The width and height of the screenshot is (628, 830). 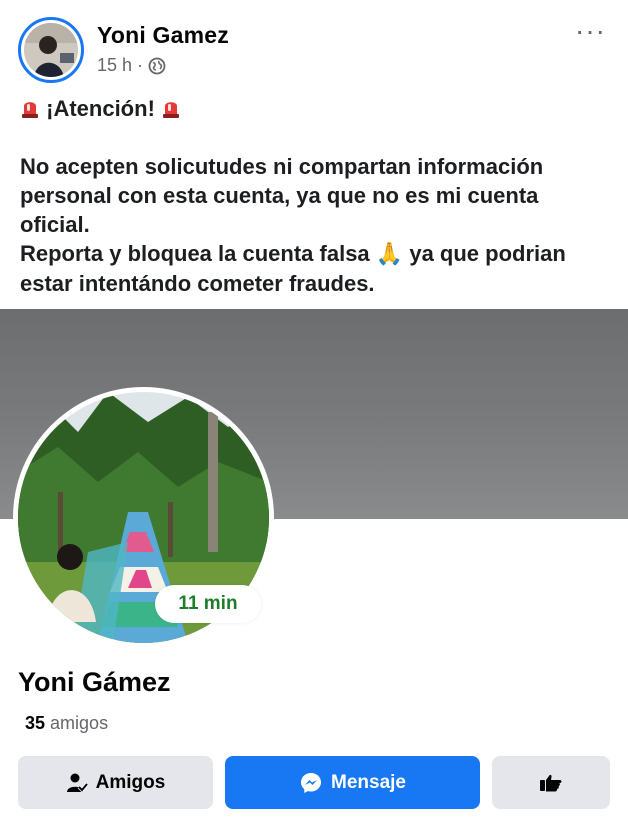 What do you see at coordinates (114, 65) in the screenshot?
I see `post-time: 15 h` at bounding box center [114, 65].